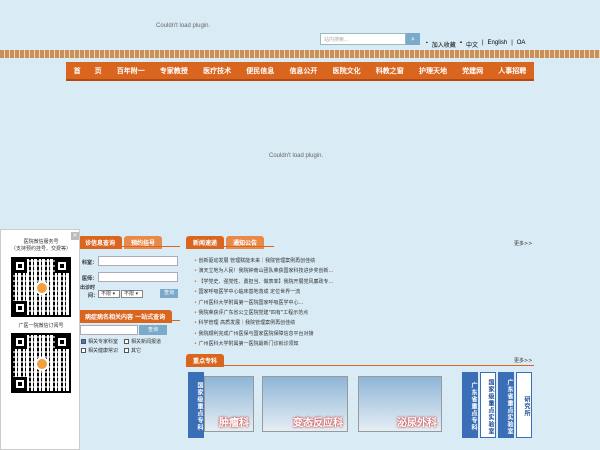  What do you see at coordinates (359, 334) in the screenshot?
I see `news-item: 我院顺利完成广州医保与国家医院保障信息平台对接` at bounding box center [359, 334].